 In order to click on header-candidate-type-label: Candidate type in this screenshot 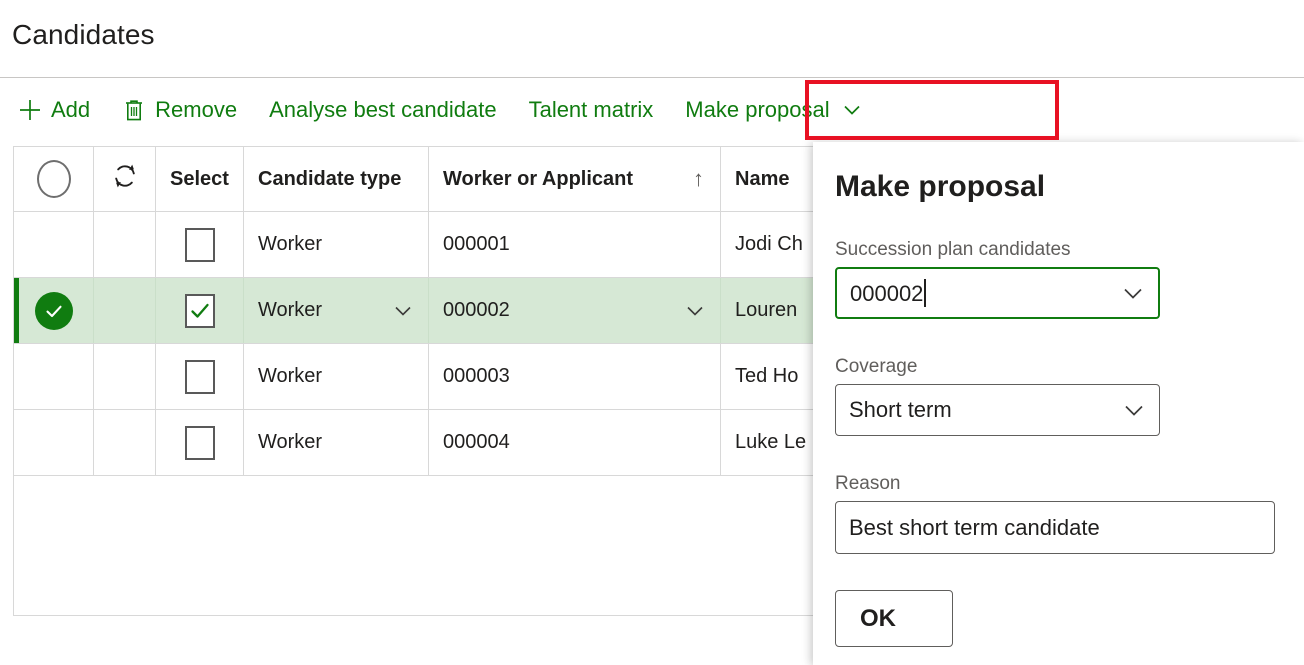, I will do `click(330, 178)`.